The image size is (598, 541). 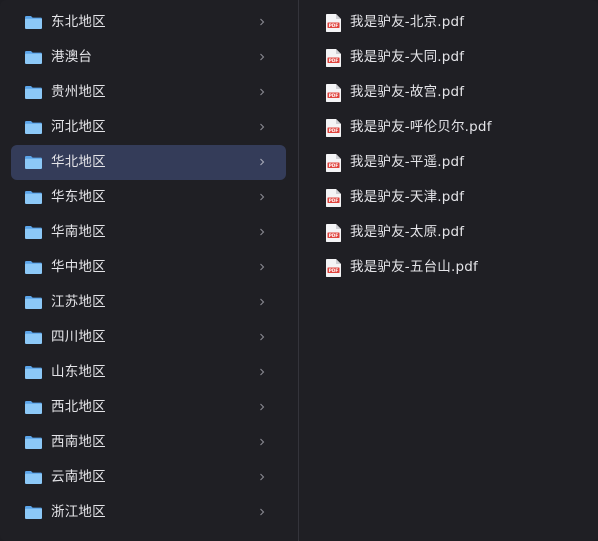 I want to click on file-item: PDF 我是驴友-大同.pdf, so click(x=444, y=57).